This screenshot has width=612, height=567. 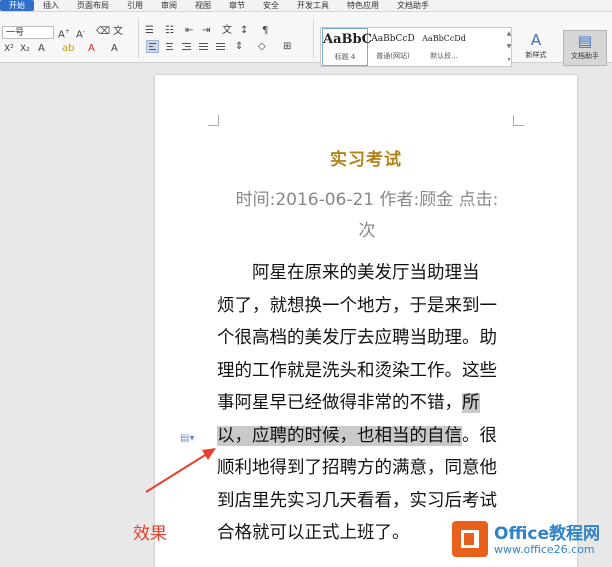 I want to click on style-heading4: AaBbC 标题 4, so click(x=347, y=47).